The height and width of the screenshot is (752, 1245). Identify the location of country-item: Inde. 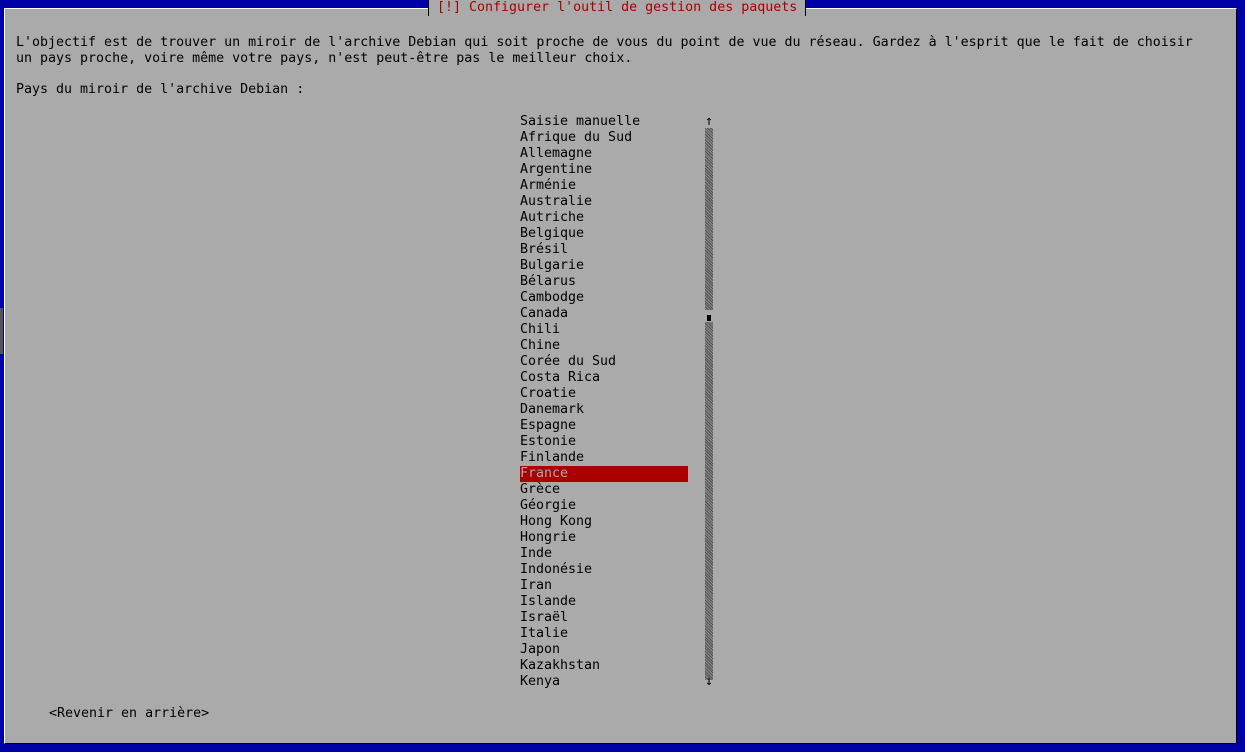
(604, 554).